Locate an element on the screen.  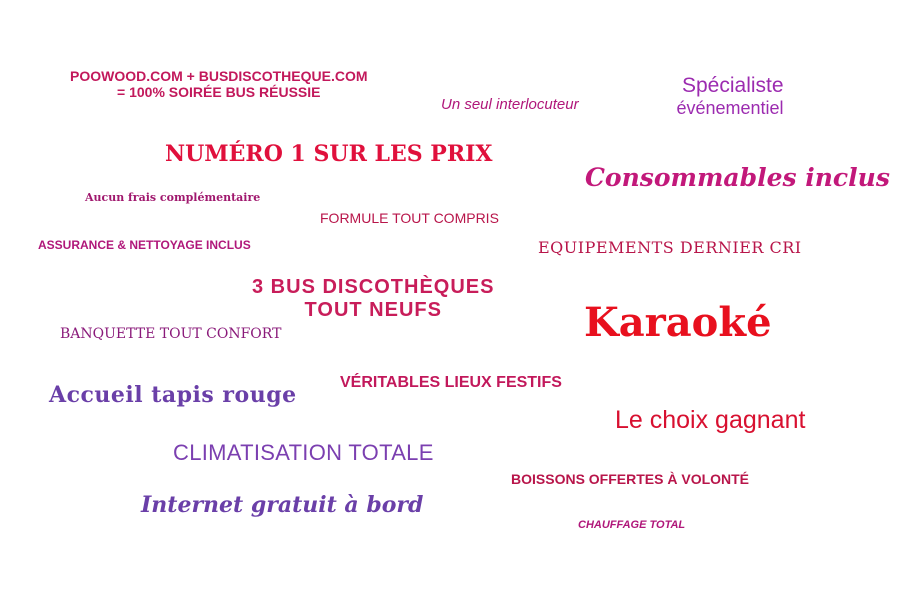
specialiste-text: Spécialiste événementiel is located at coordinates (726, 96).